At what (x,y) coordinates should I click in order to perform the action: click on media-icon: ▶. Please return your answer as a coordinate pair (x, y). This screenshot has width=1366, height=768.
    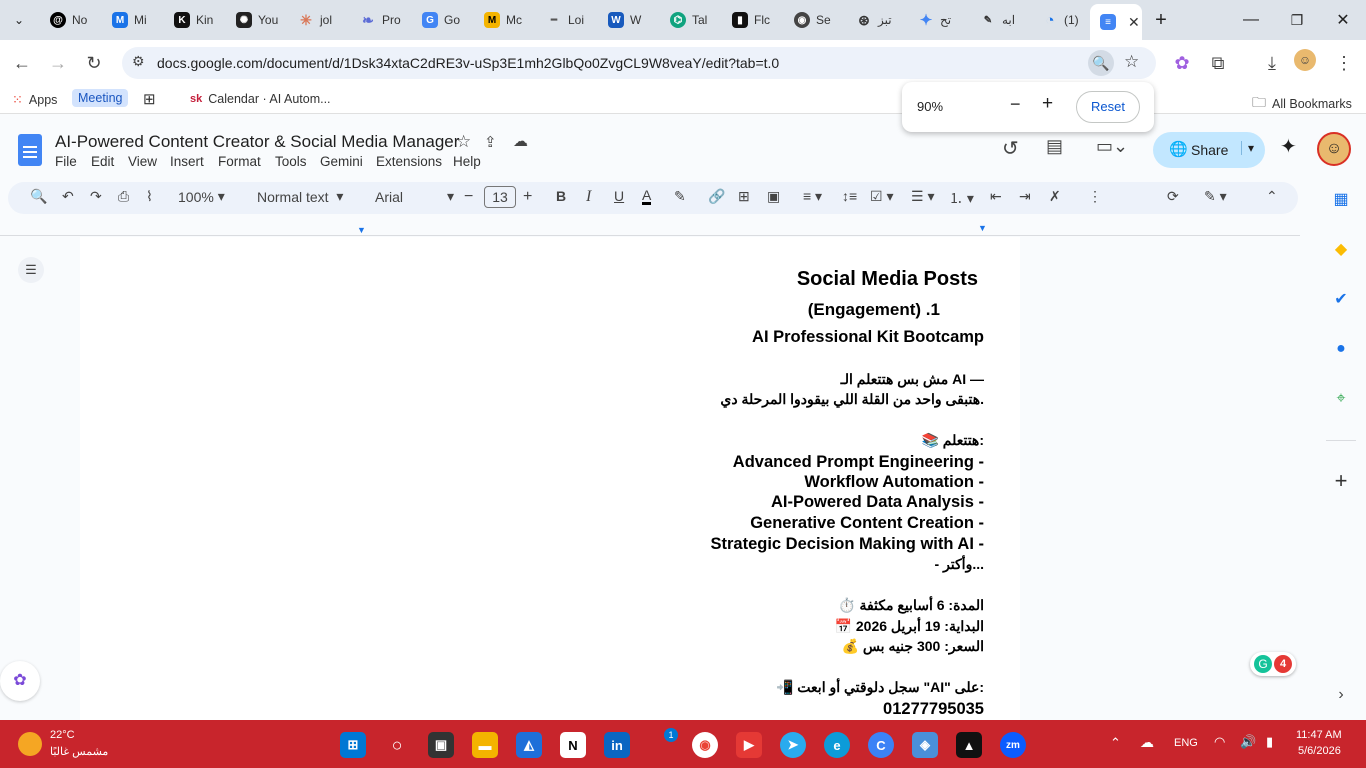
    Looking at the image, I should click on (749, 745).